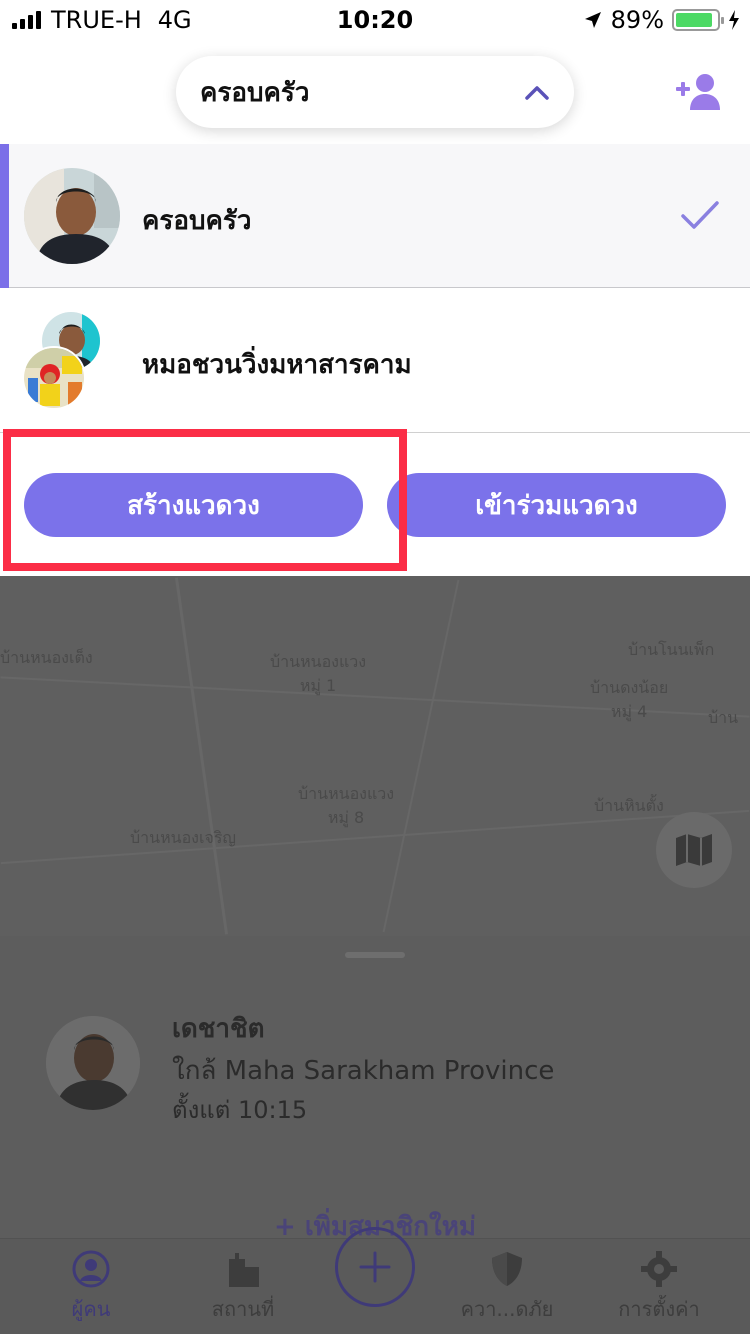 This screenshot has width=750, height=1334. I want to click on shield-icon, so click(507, 1269).